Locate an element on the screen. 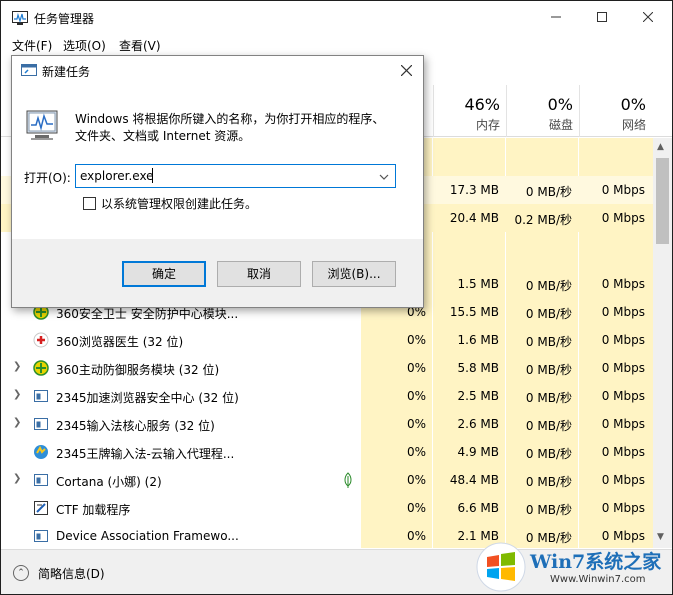 The height and width of the screenshot is (595, 673). memory-percent: 46% is located at coordinates (482, 104).